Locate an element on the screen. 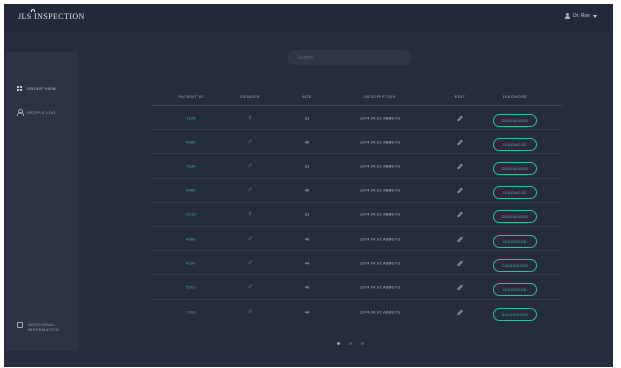  user-menu: Dr. Roe is located at coordinates (581, 16).